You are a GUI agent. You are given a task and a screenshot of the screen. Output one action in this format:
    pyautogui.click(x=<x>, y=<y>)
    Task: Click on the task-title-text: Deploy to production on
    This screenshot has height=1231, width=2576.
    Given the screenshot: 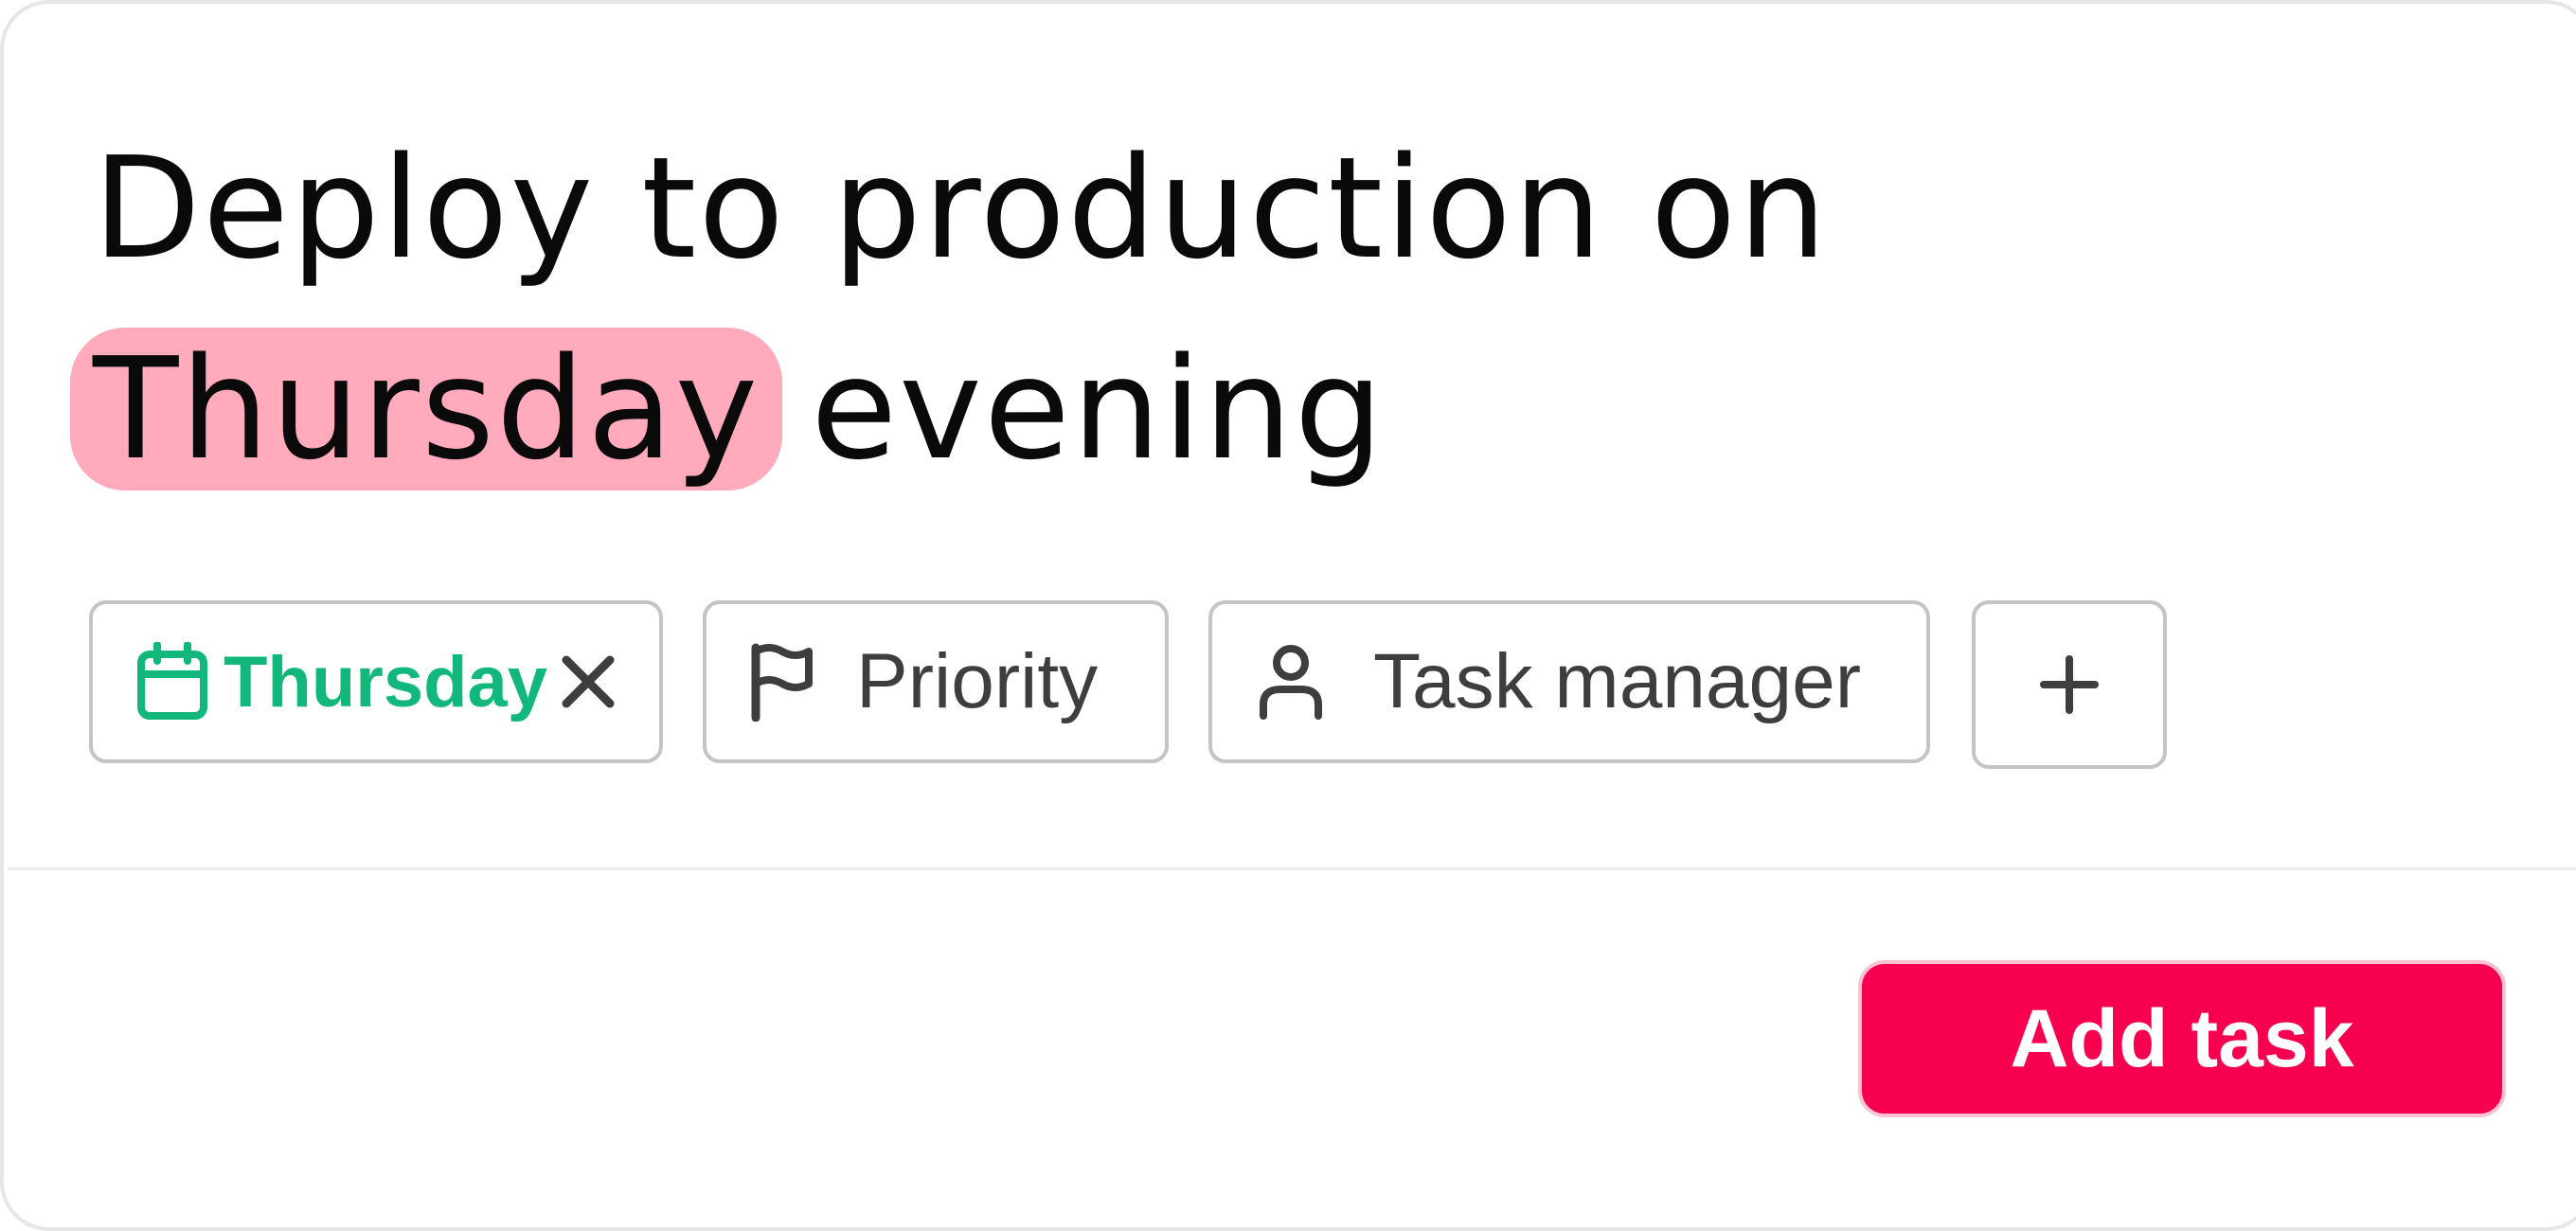 What is the action you would take?
    pyautogui.click(x=961, y=208)
    